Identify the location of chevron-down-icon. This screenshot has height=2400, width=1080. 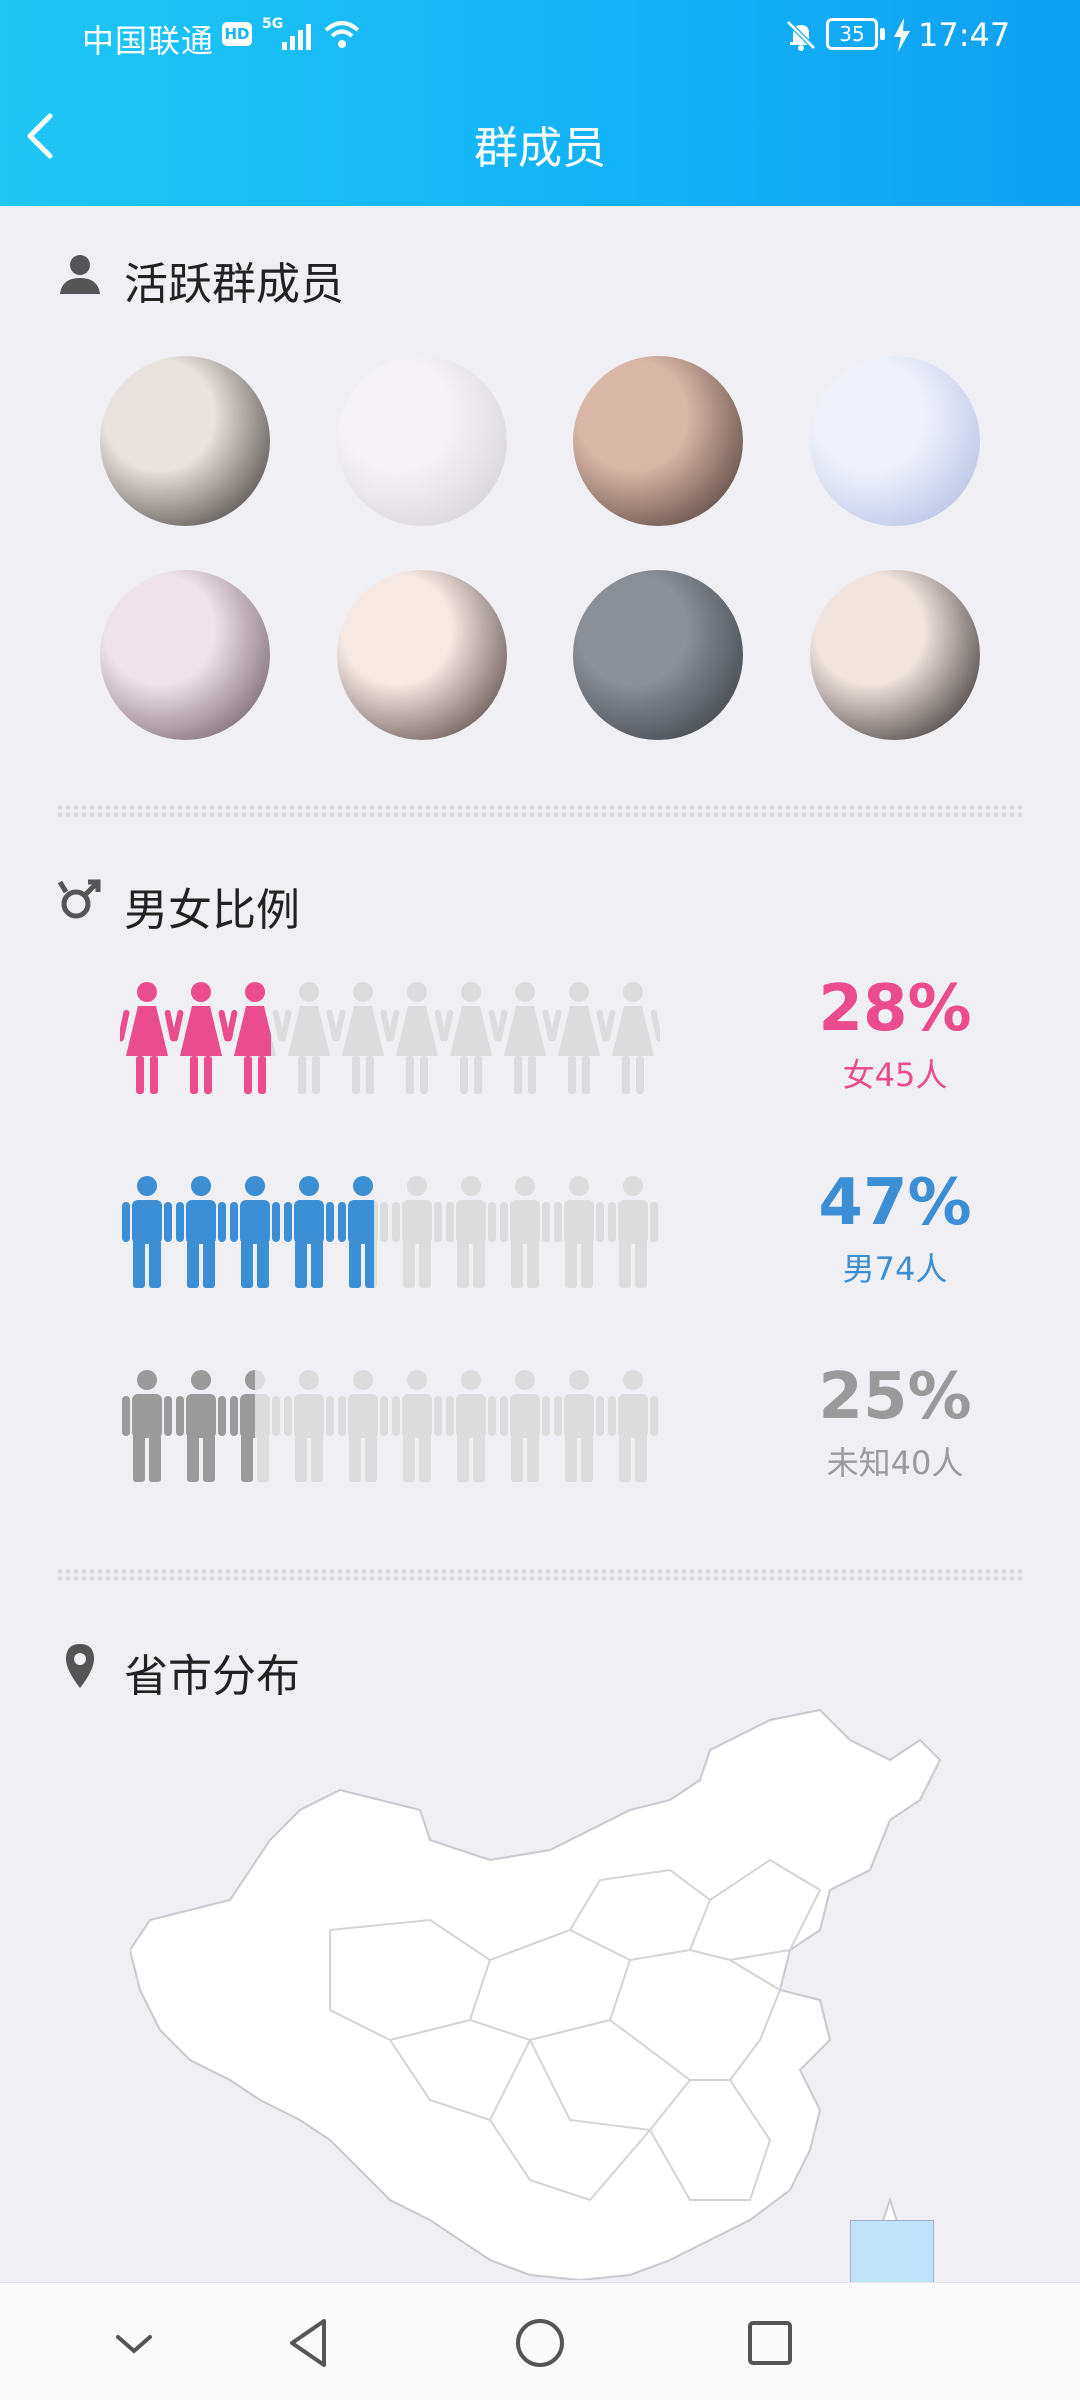
(134, 2343).